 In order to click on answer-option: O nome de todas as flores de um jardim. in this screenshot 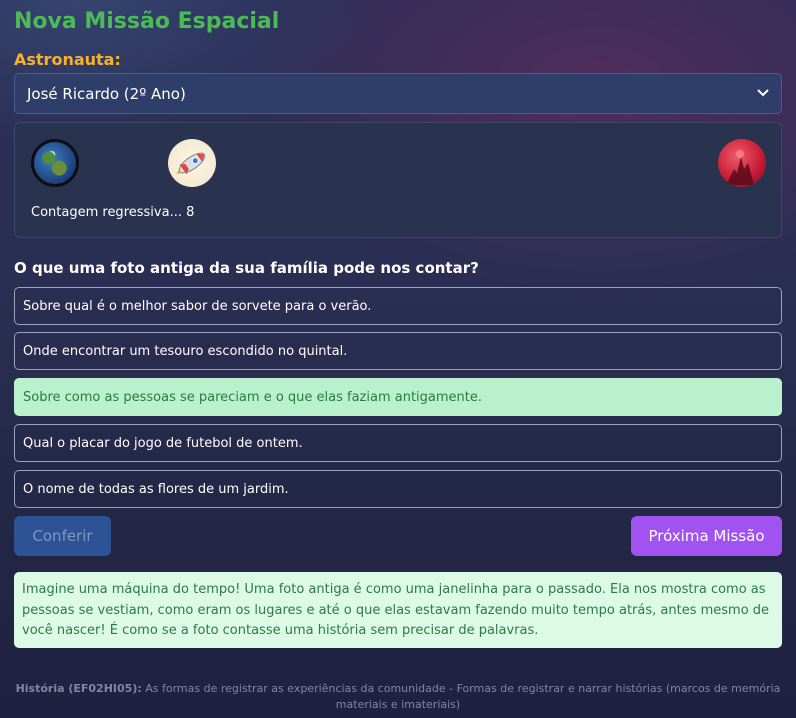, I will do `click(398, 489)`.